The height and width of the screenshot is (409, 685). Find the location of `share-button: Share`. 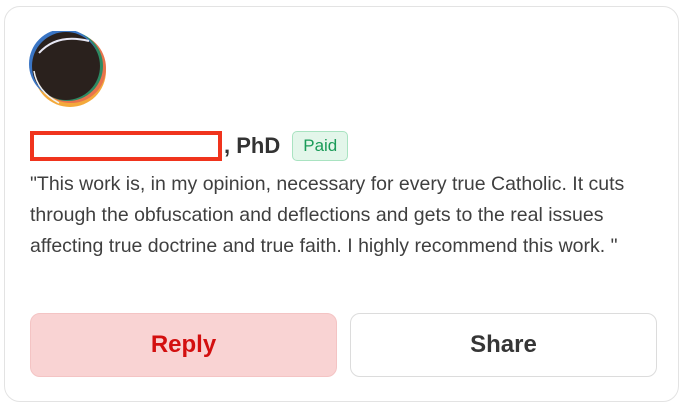

share-button: Share is located at coordinates (503, 345).